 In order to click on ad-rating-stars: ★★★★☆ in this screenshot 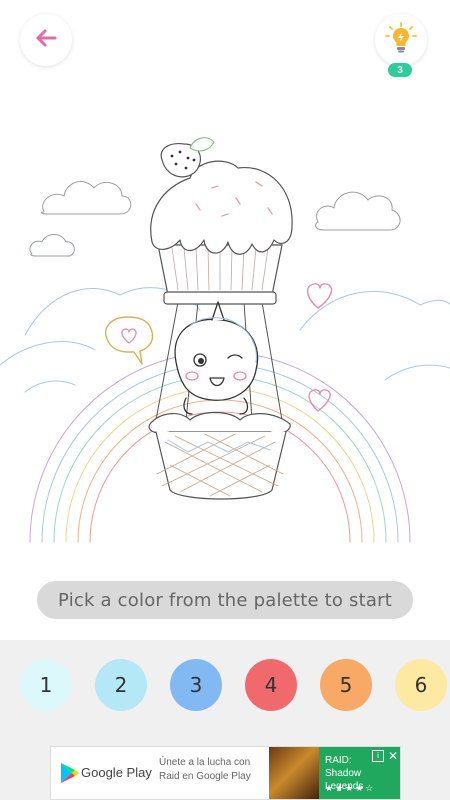, I will do `click(350, 788)`.